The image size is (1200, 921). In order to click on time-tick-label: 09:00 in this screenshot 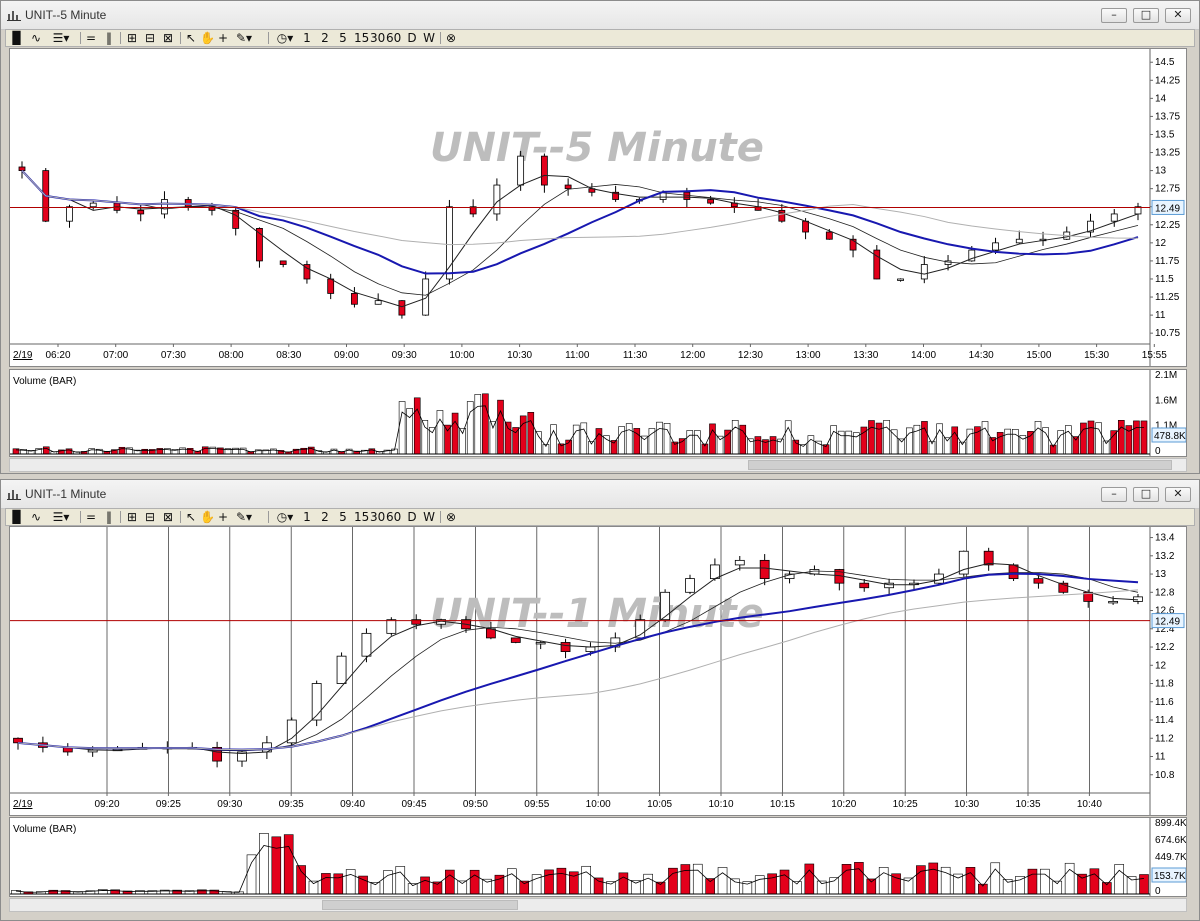, I will do `click(346, 355)`.